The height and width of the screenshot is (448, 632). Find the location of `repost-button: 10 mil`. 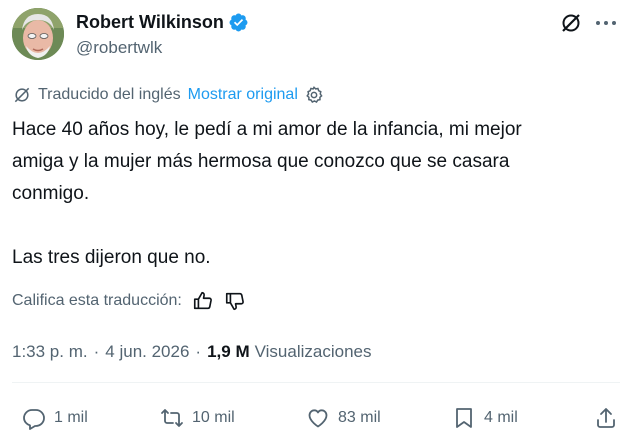

repost-button: 10 mil is located at coordinates (197, 418).